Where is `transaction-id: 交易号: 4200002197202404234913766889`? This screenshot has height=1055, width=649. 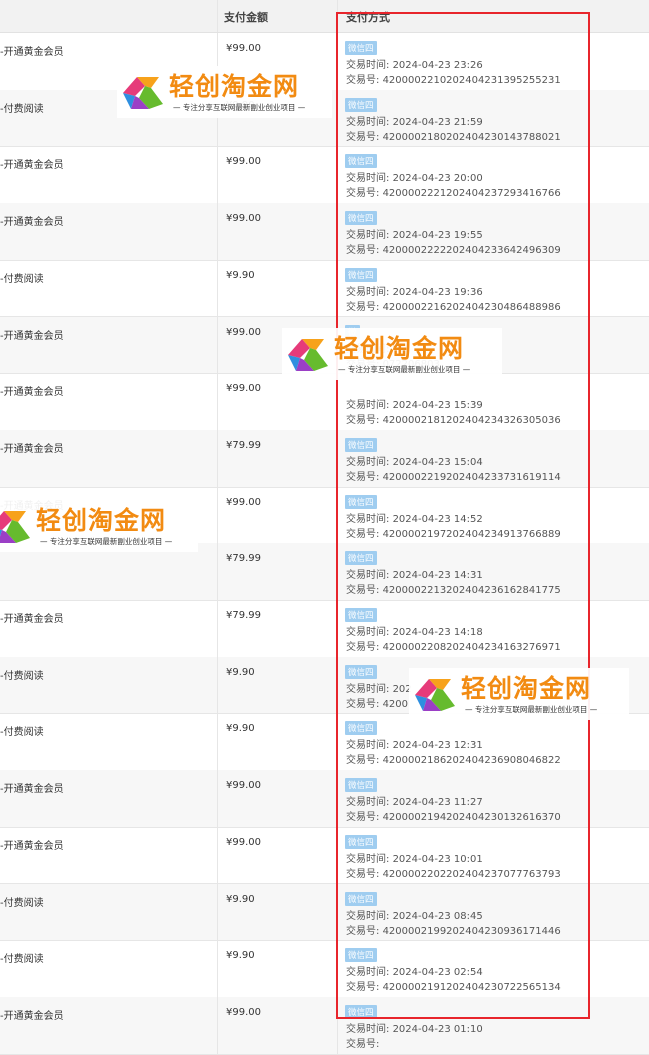 transaction-id: 交易号: 4200002197202404234913766889 is located at coordinates (453, 532).